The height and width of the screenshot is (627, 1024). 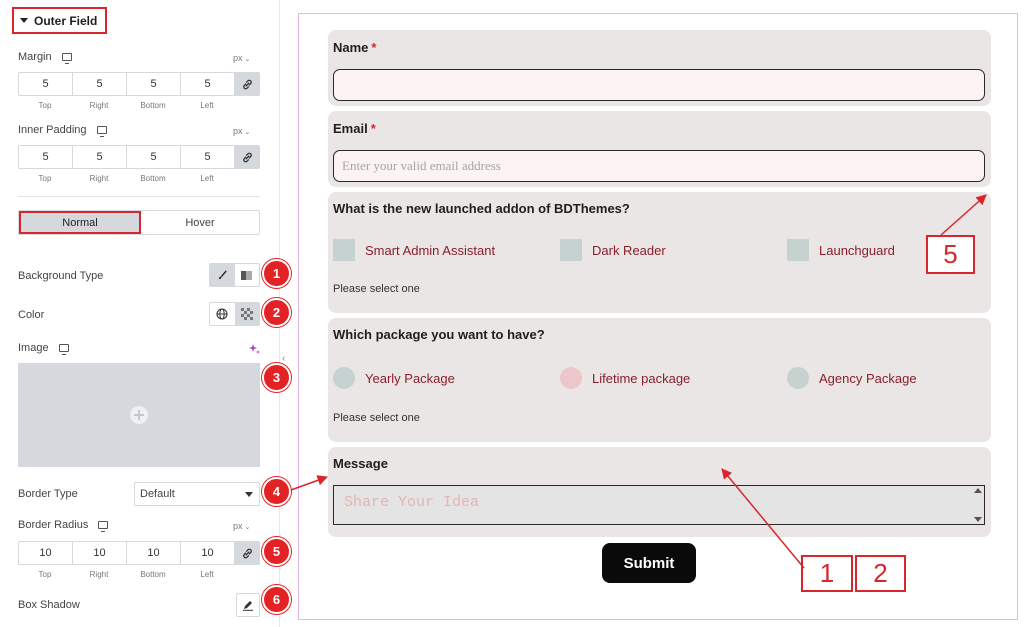 What do you see at coordinates (139, 196) in the screenshot?
I see `divider` at bounding box center [139, 196].